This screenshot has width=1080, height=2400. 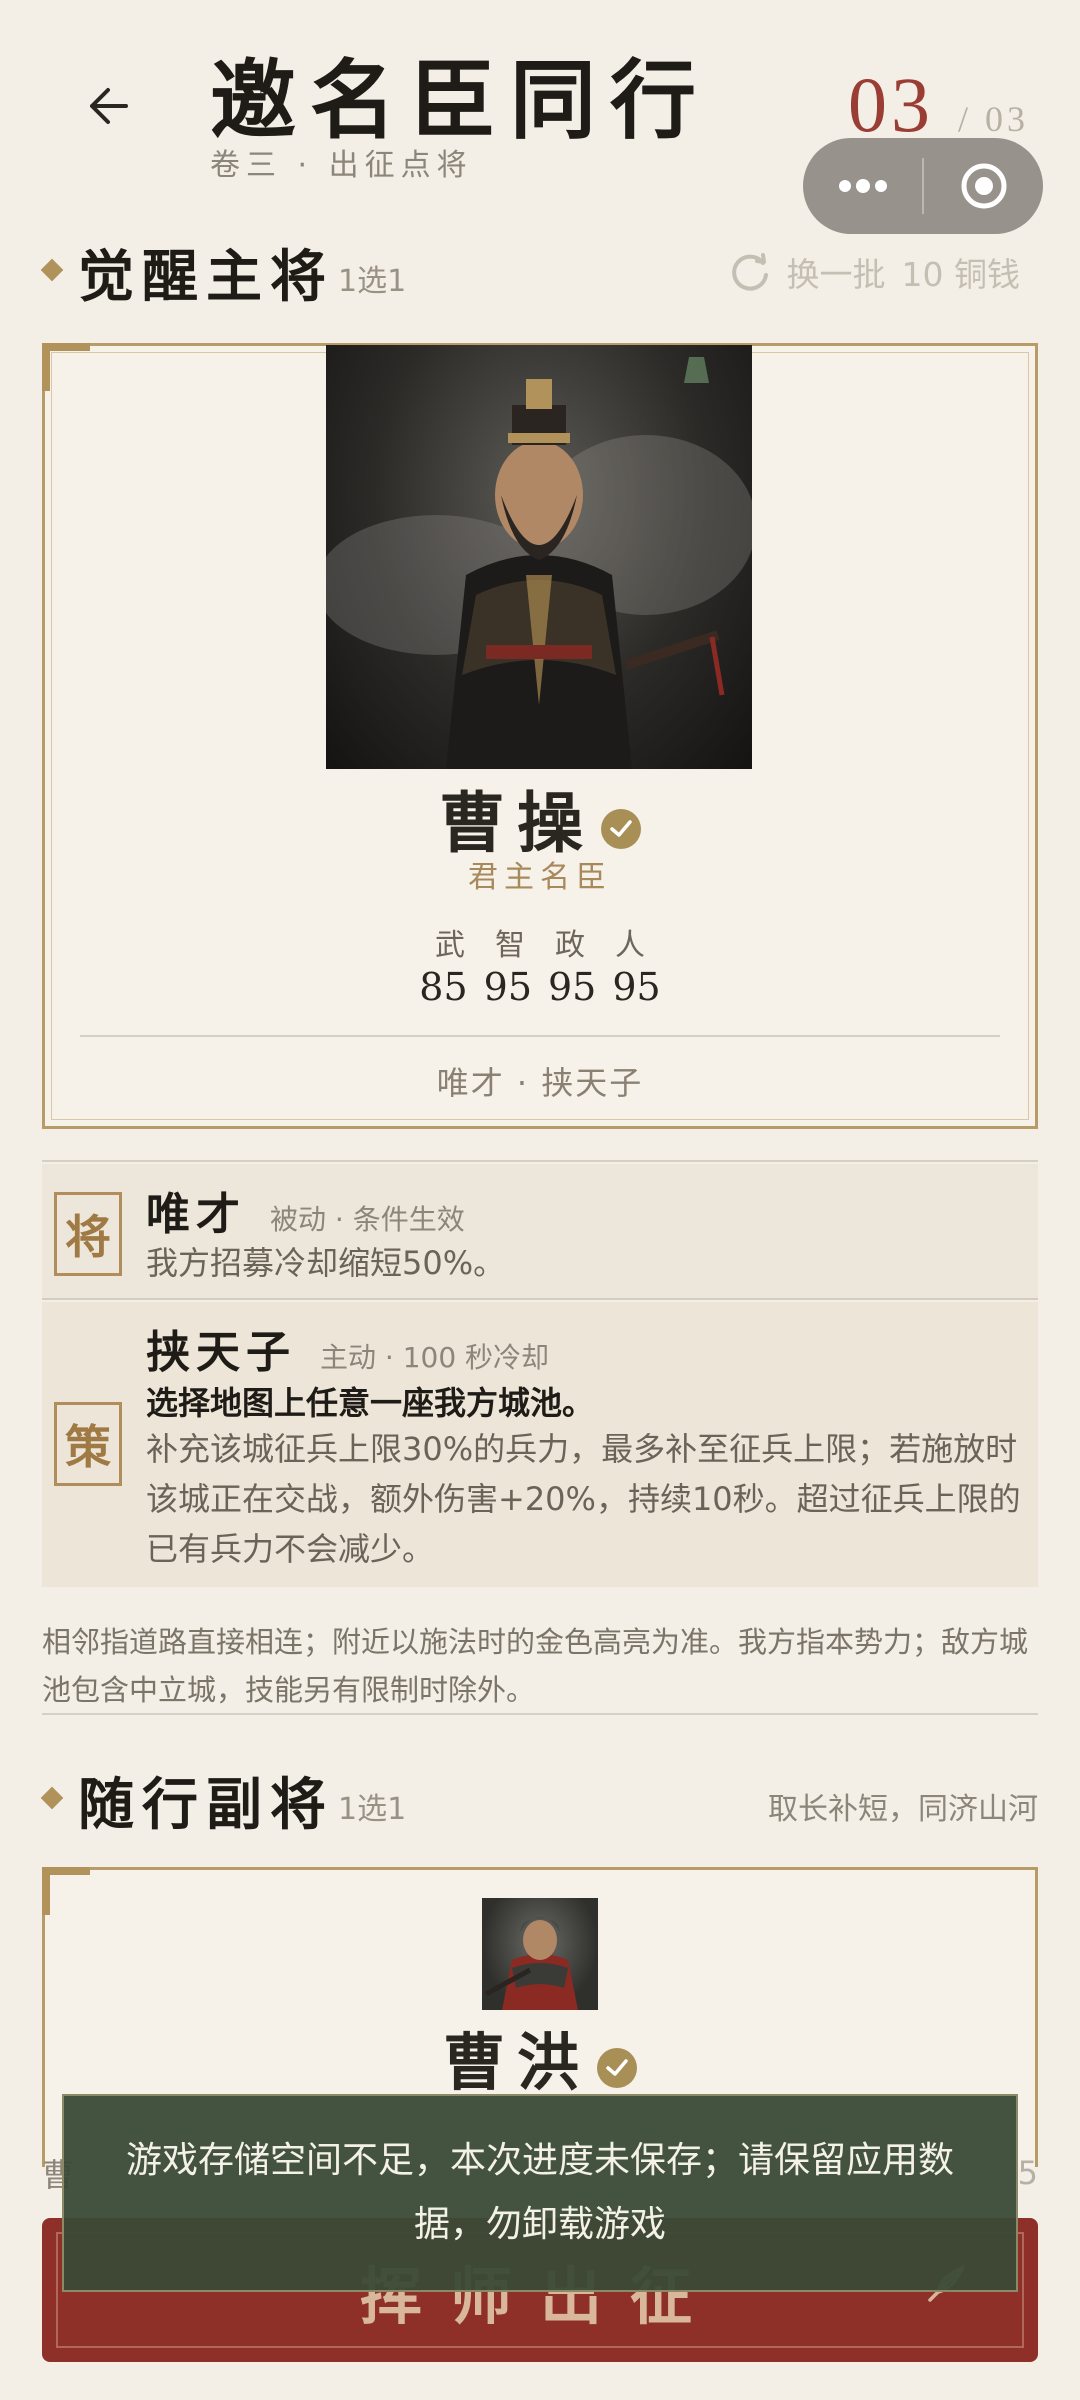 What do you see at coordinates (540, 1299) in the screenshot?
I see `skill-separator` at bounding box center [540, 1299].